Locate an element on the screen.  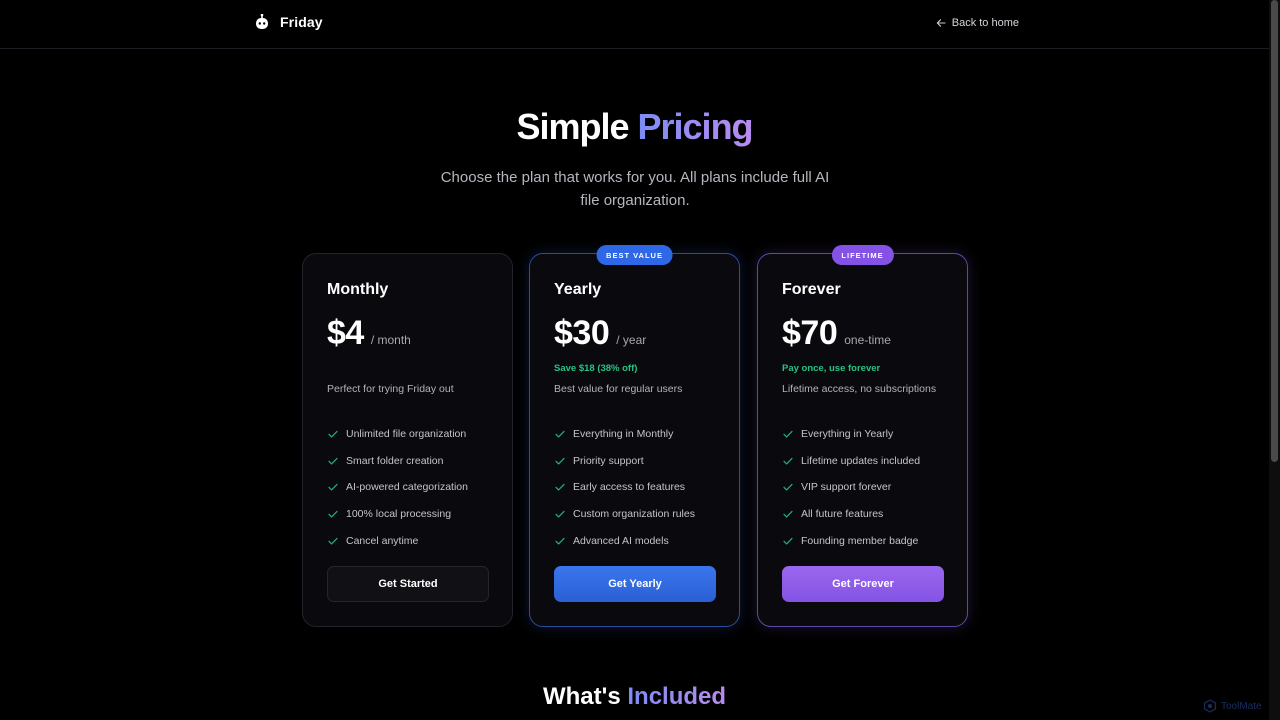
plan-period: one-time is located at coordinates (867, 340).